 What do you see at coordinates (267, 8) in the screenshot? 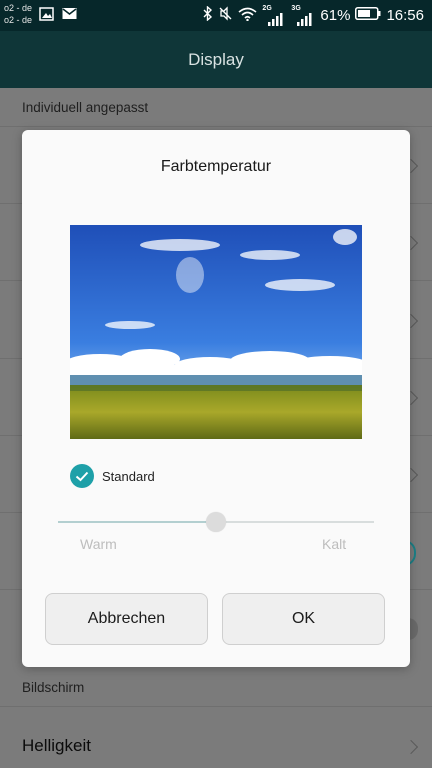
I see `network-2g-label: 2G` at bounding box center [267, 8].